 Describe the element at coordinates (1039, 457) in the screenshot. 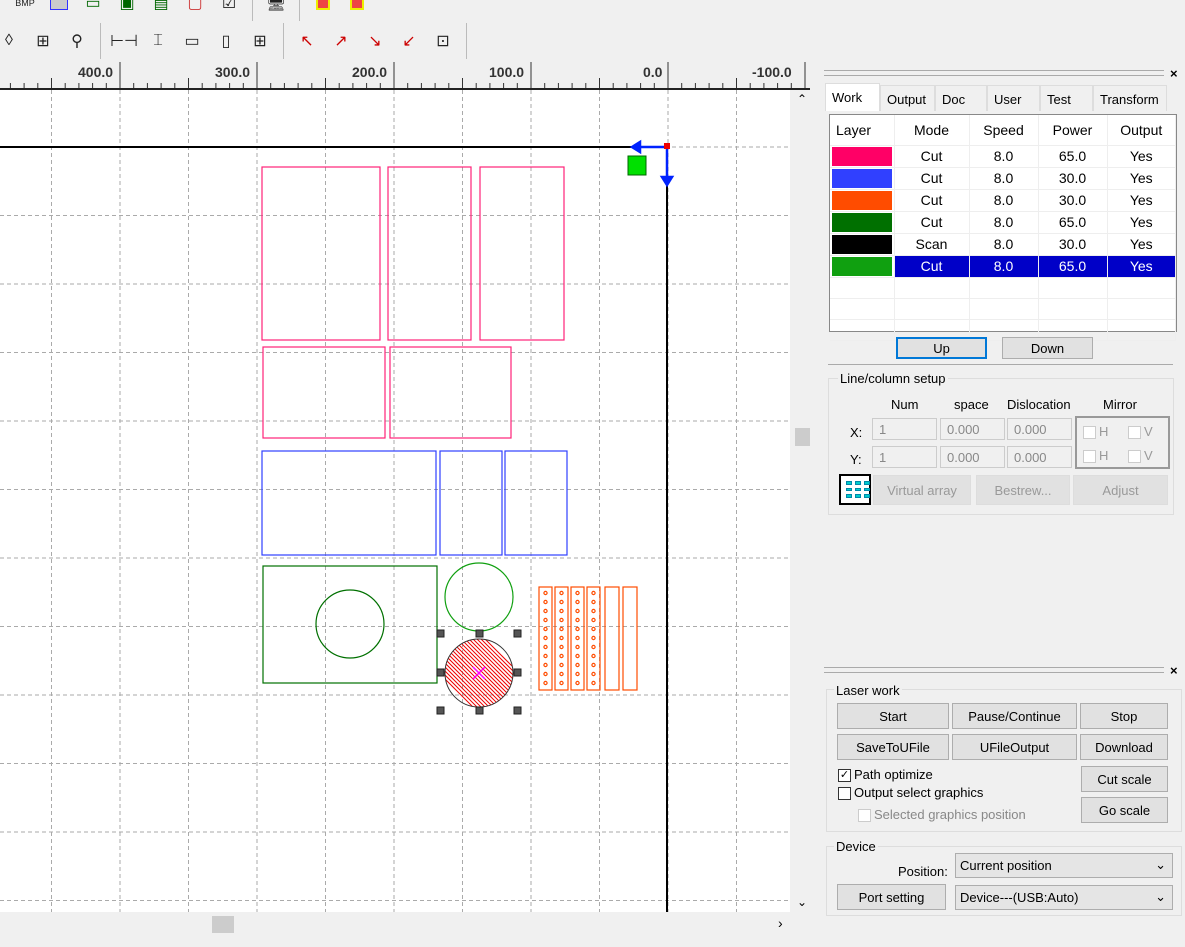

I see `y-dislocation-input: 0.000` at that location.